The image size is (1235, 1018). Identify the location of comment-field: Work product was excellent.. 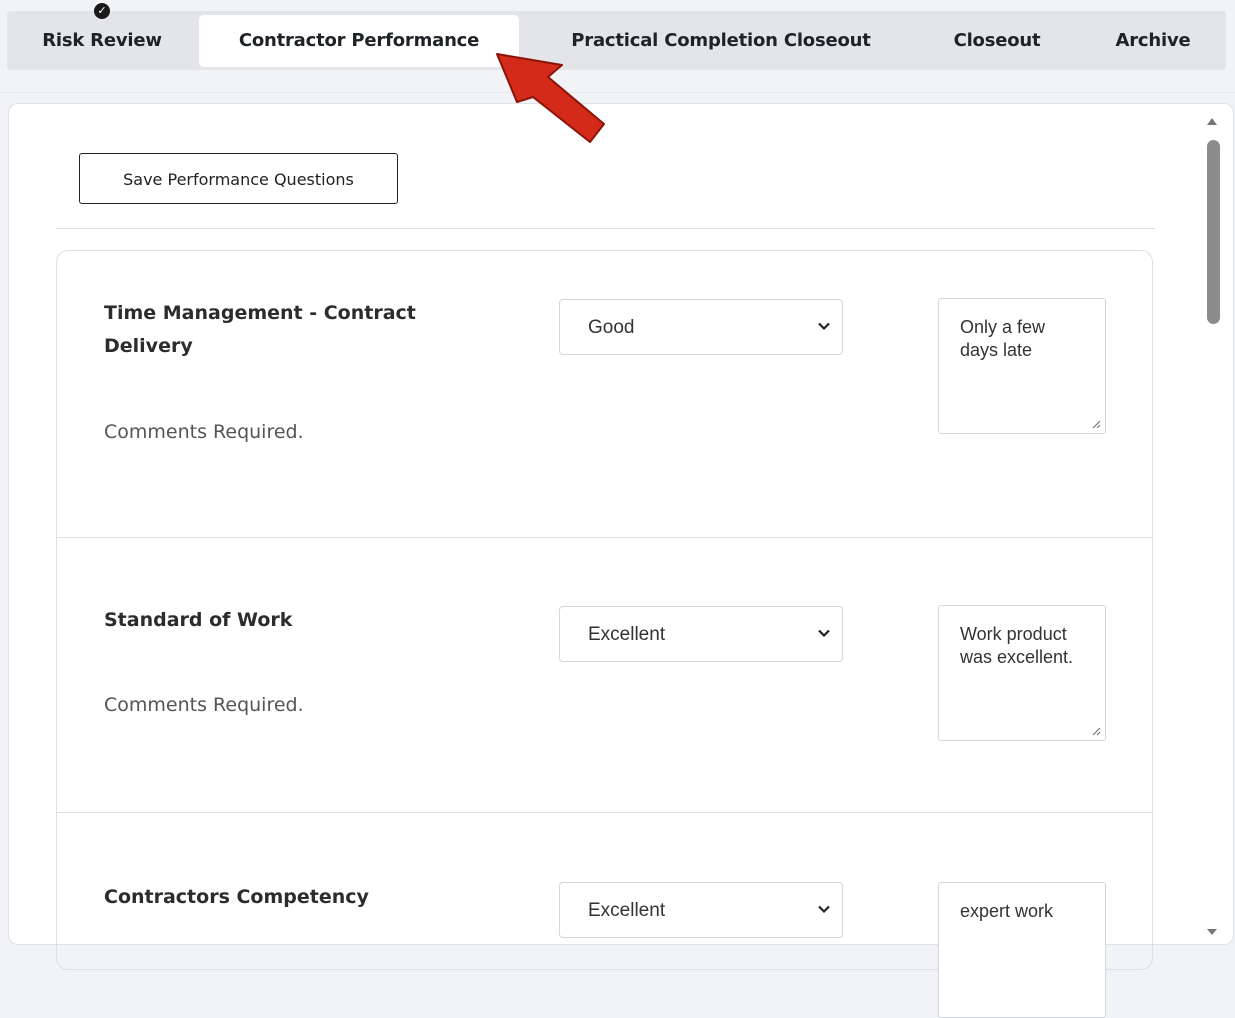
(1022, 673).